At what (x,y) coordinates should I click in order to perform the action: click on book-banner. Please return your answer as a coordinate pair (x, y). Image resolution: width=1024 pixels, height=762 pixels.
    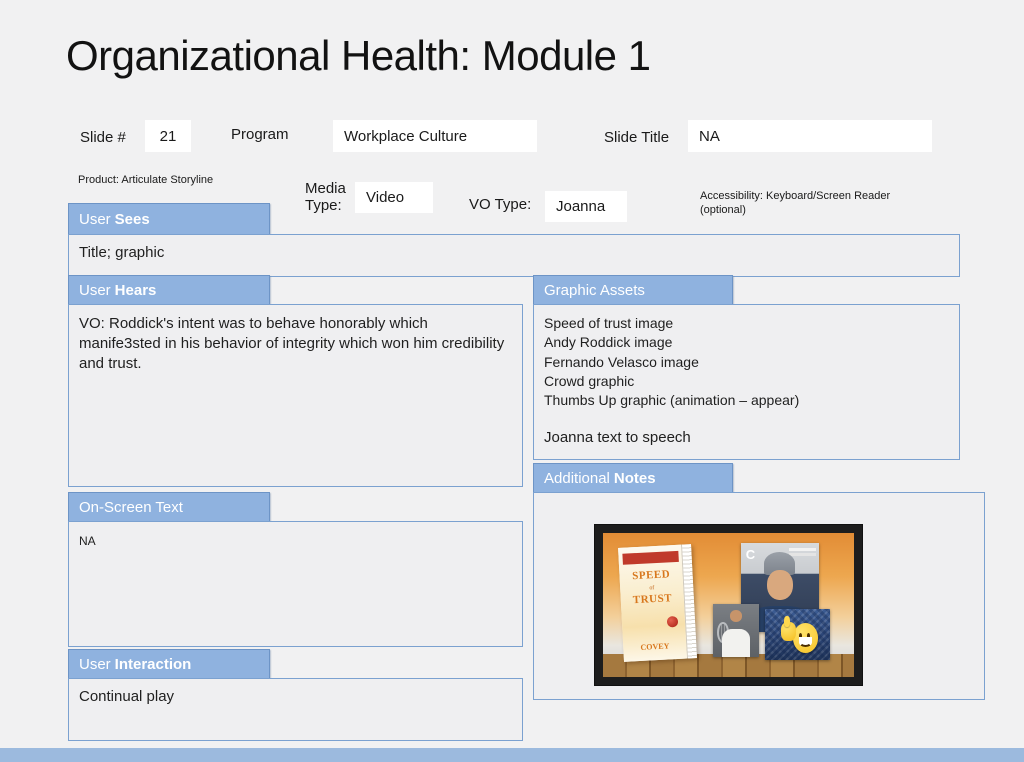
    Looking at the image, I should click on (649, 557).